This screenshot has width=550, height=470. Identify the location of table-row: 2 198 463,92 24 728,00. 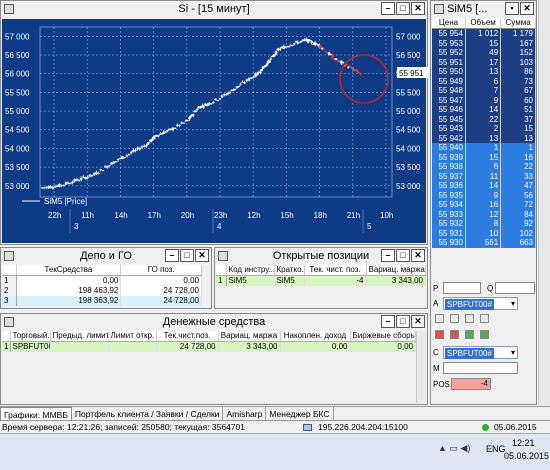
(102, 291).